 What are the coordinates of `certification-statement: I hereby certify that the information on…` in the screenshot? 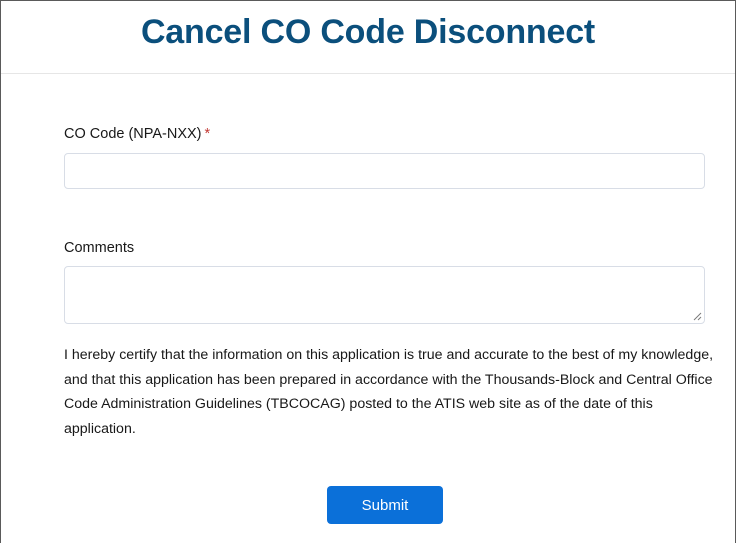 It's located at (389, 392).